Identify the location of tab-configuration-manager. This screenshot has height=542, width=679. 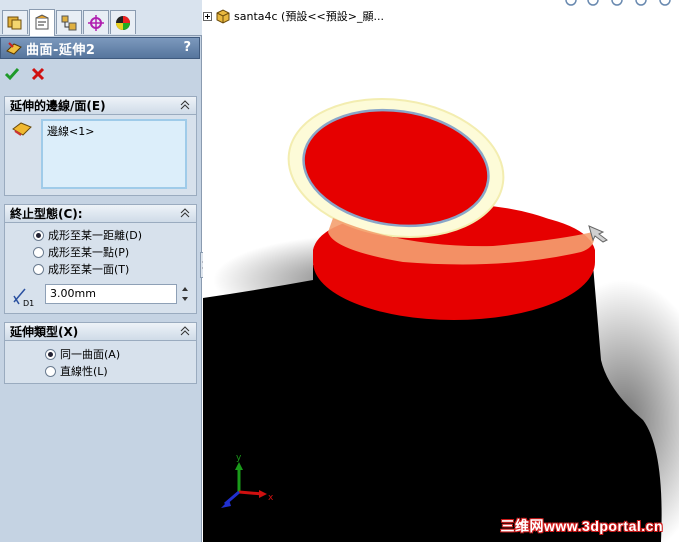
(69, 22).